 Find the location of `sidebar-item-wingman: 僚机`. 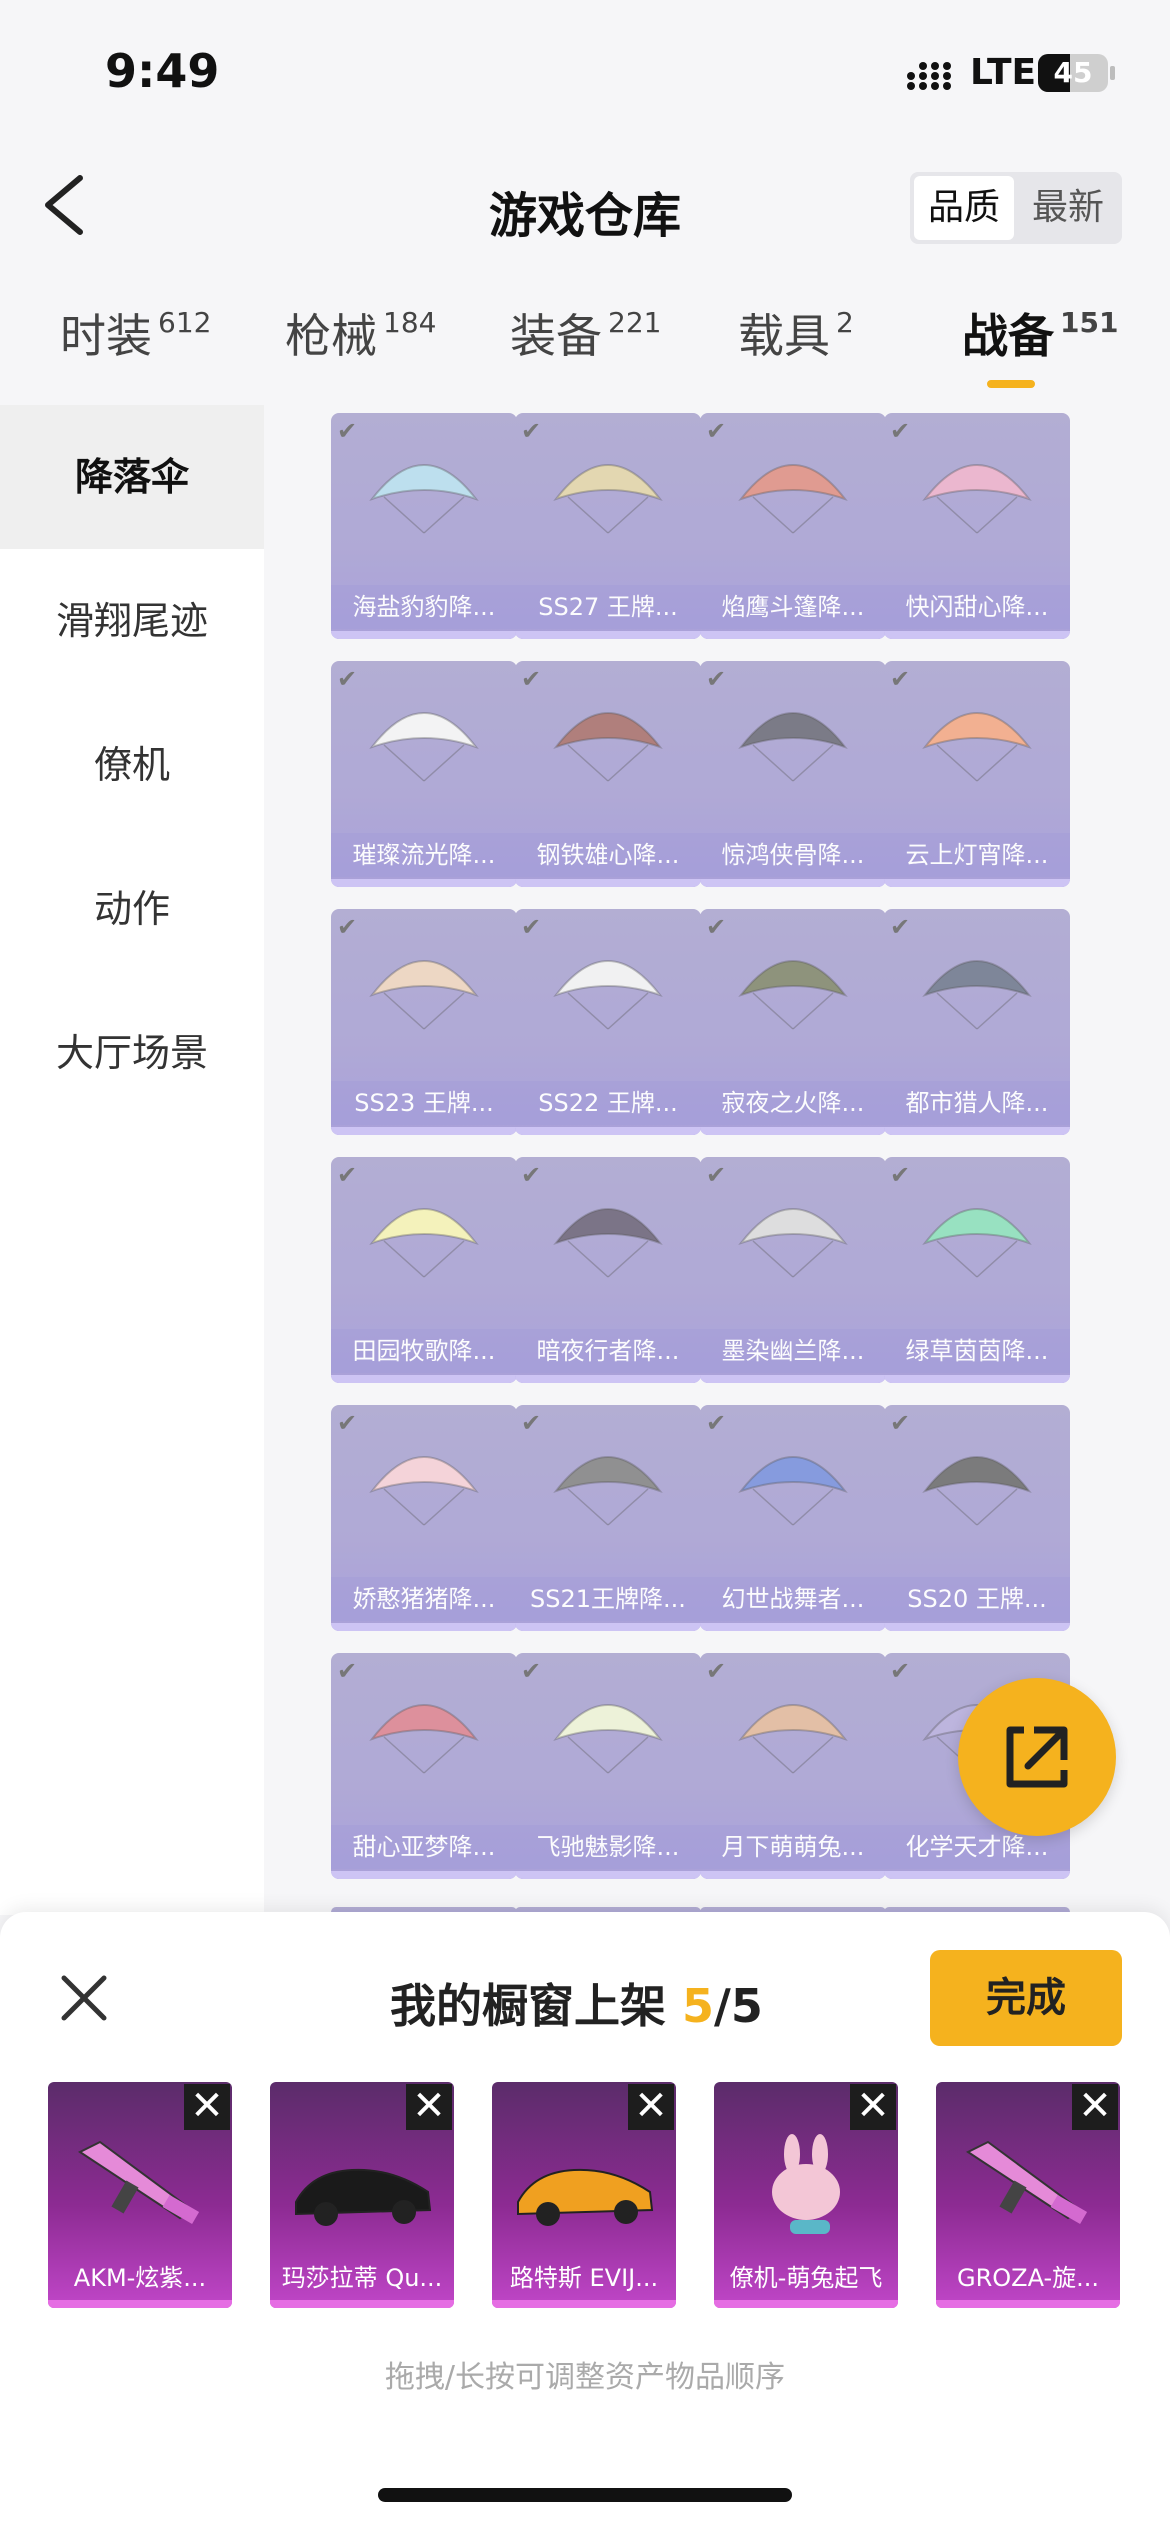

sidebar-item-wingman: 僚机 is located at coordinates (132, 765).